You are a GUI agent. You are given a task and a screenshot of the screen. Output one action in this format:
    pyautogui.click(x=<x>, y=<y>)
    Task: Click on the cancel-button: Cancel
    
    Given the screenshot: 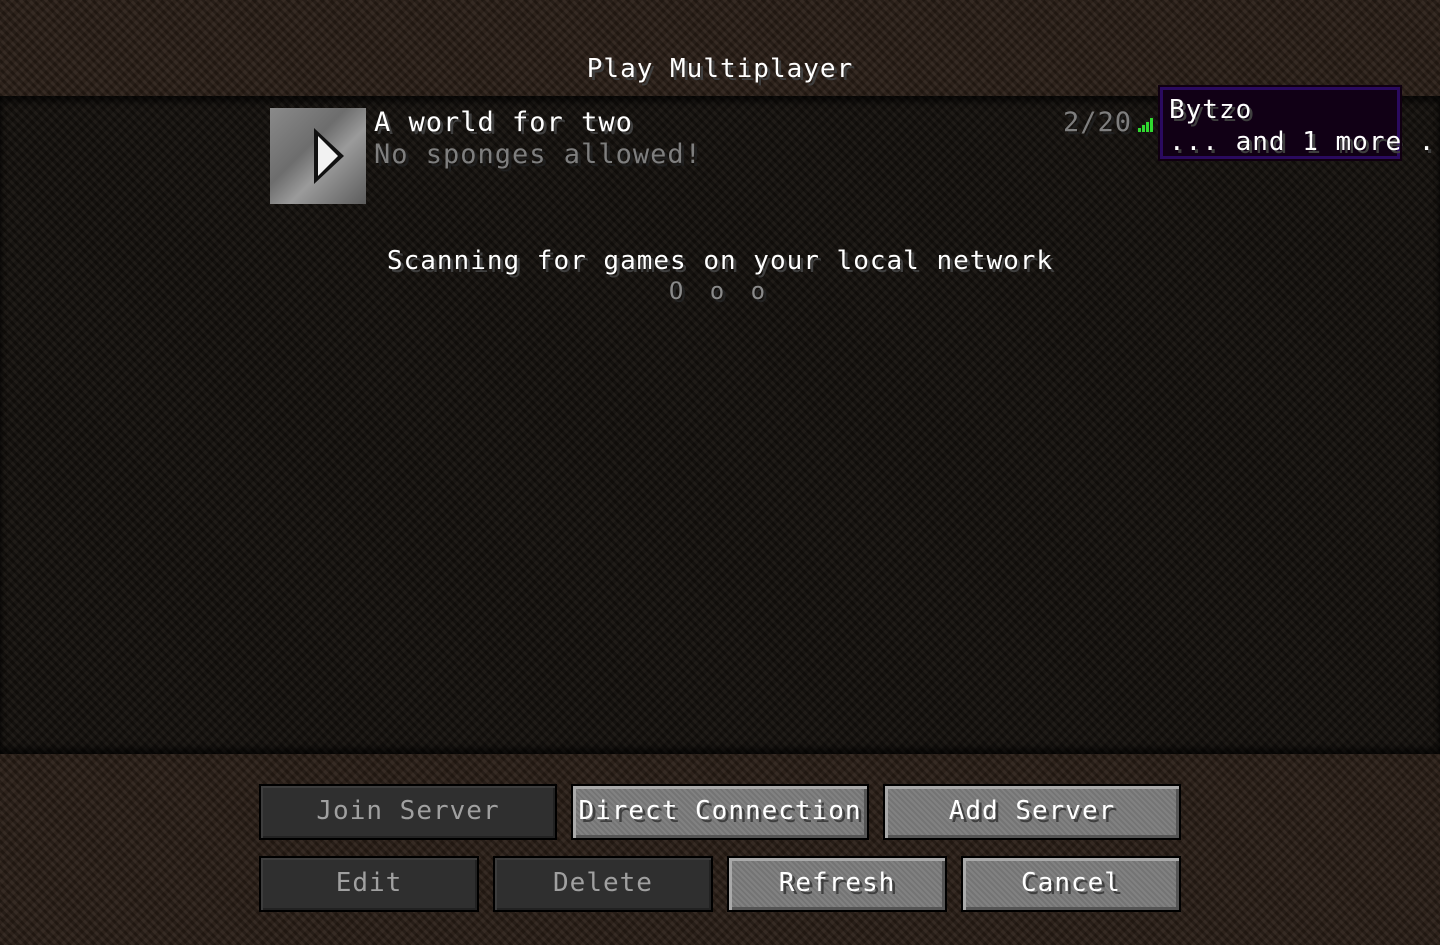 What is the action you would take?
    pyautogui.click(x=1071, y=884)
    